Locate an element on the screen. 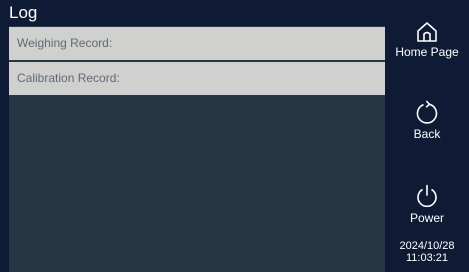 This screenshot has height=272, width=469. weighing-record-label: Weighing Record: is located at coordinates (65, 43).